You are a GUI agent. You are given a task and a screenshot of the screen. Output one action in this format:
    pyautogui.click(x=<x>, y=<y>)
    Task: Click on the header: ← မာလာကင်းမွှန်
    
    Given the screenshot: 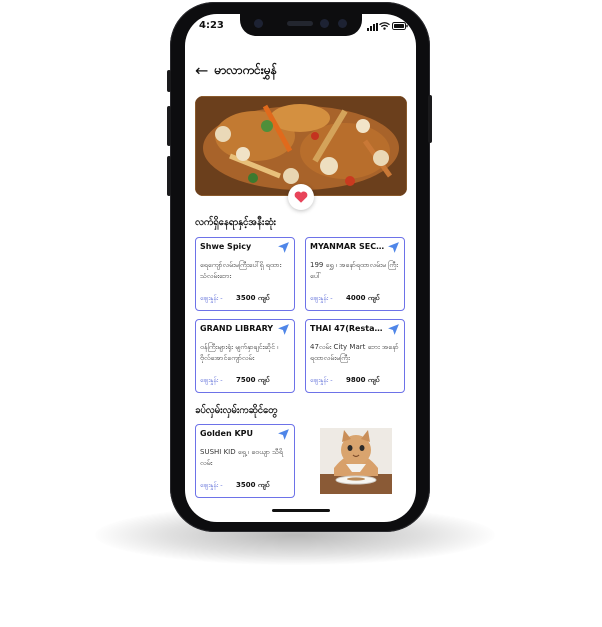 What is the action you would take?
    pyautogui.click(x=236, y=71)
    